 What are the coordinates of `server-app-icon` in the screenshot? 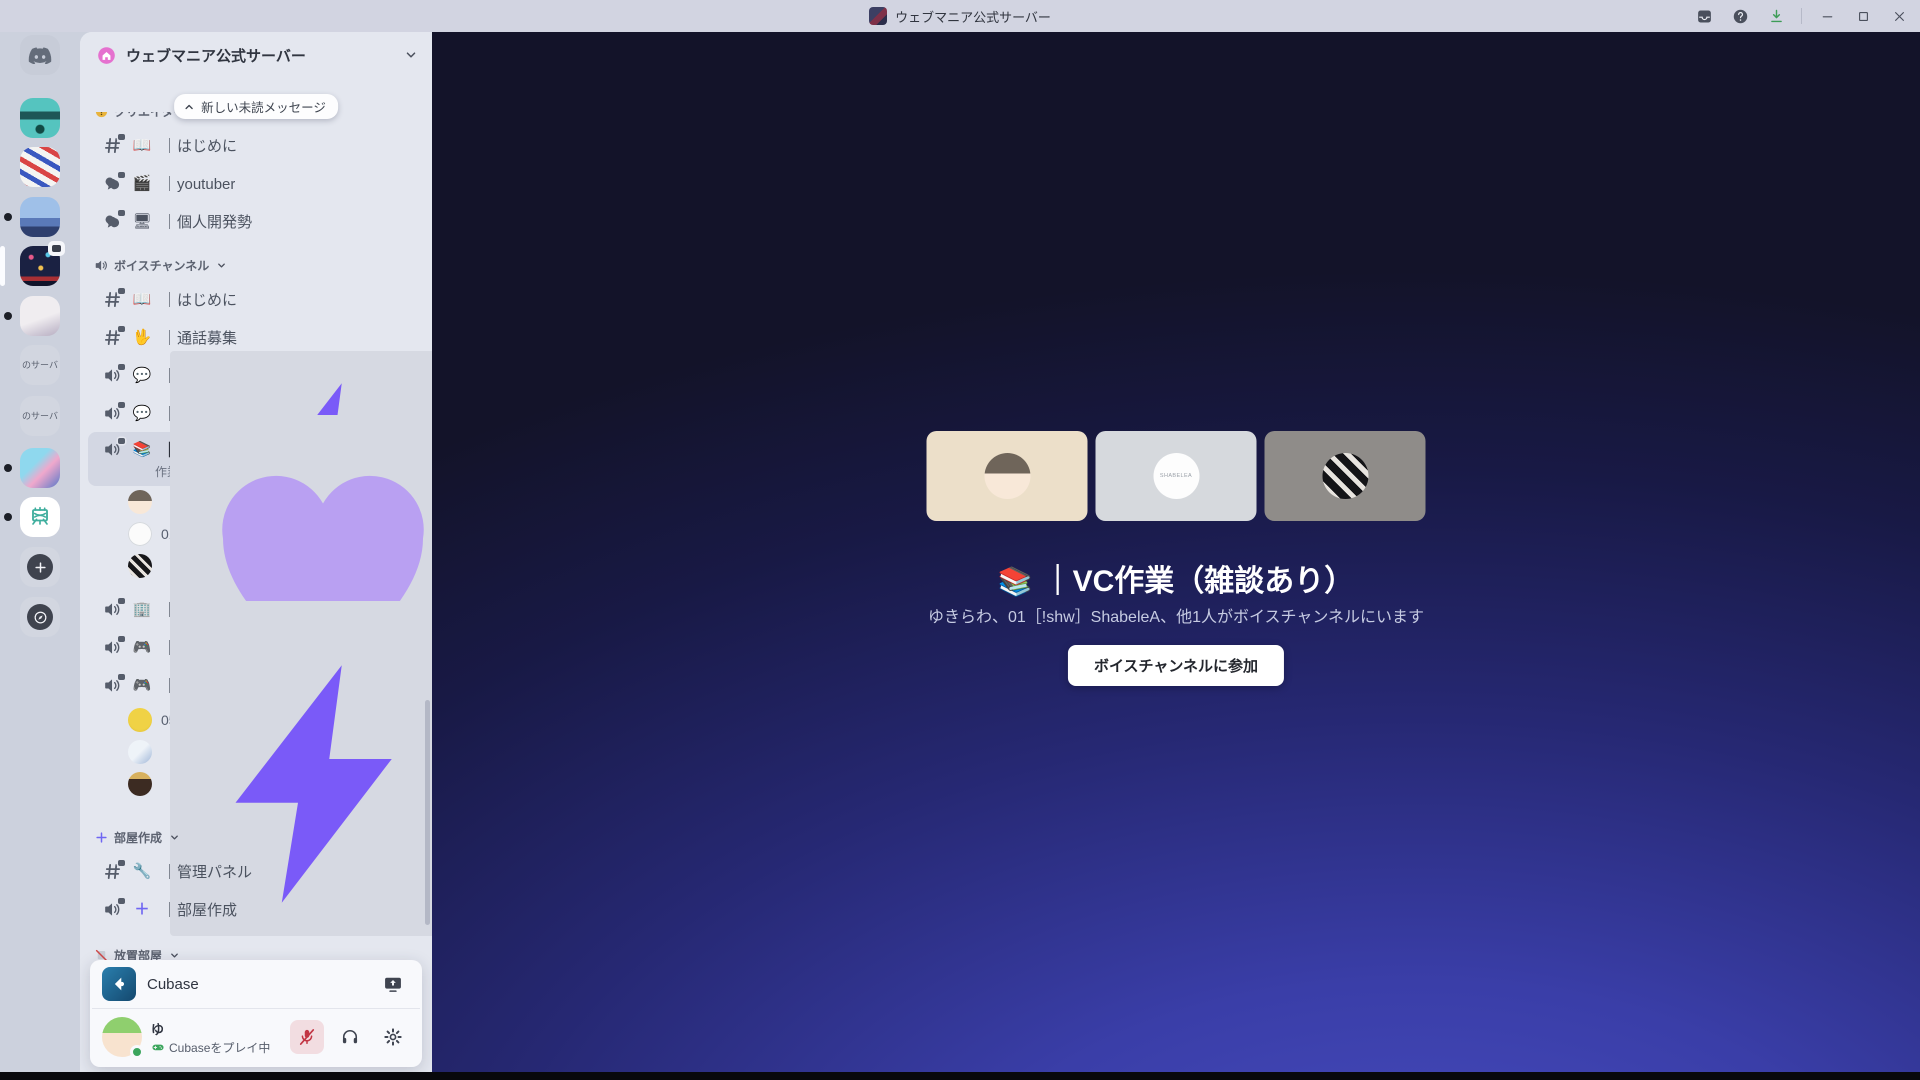 It's located at (878, 16).